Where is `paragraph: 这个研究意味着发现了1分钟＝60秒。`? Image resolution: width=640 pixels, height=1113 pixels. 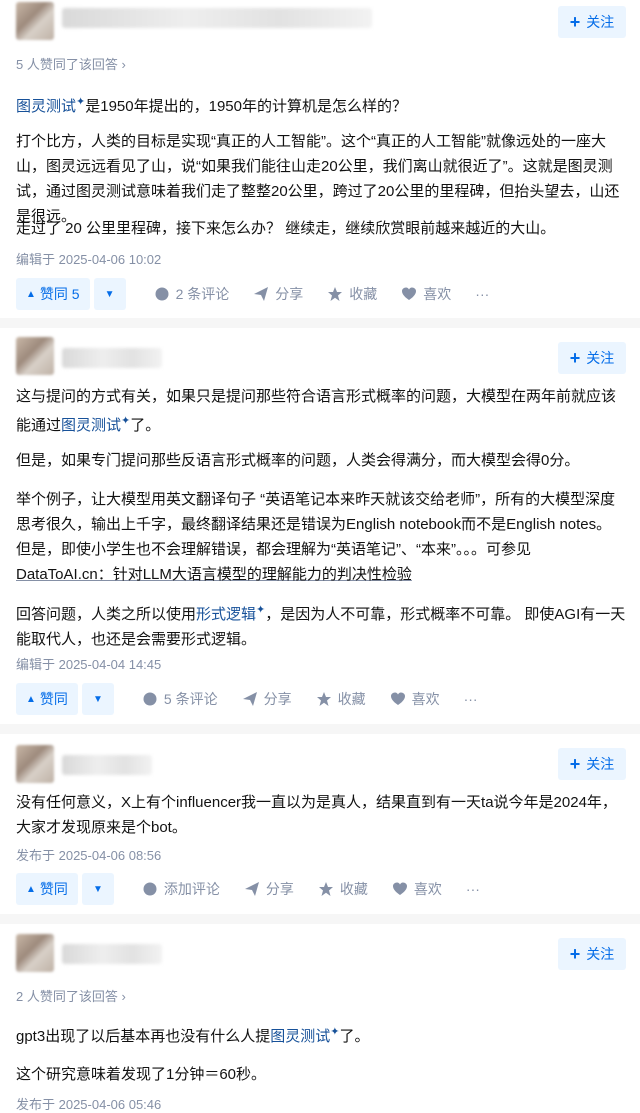 paragraph: 这个研究意味着发现了1分钟＝60秒。 is located at coordinates (141, 1074).